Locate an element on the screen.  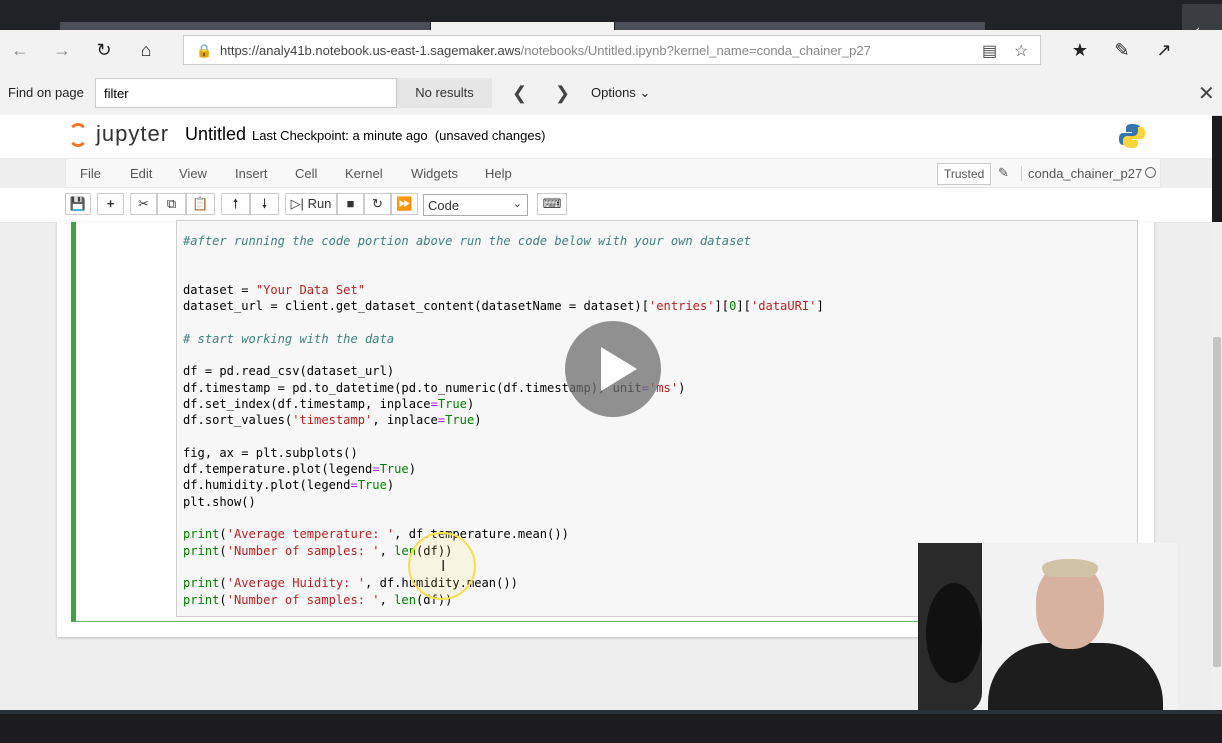
trusted-badge: Trusted is located at coordinates (964, 174).